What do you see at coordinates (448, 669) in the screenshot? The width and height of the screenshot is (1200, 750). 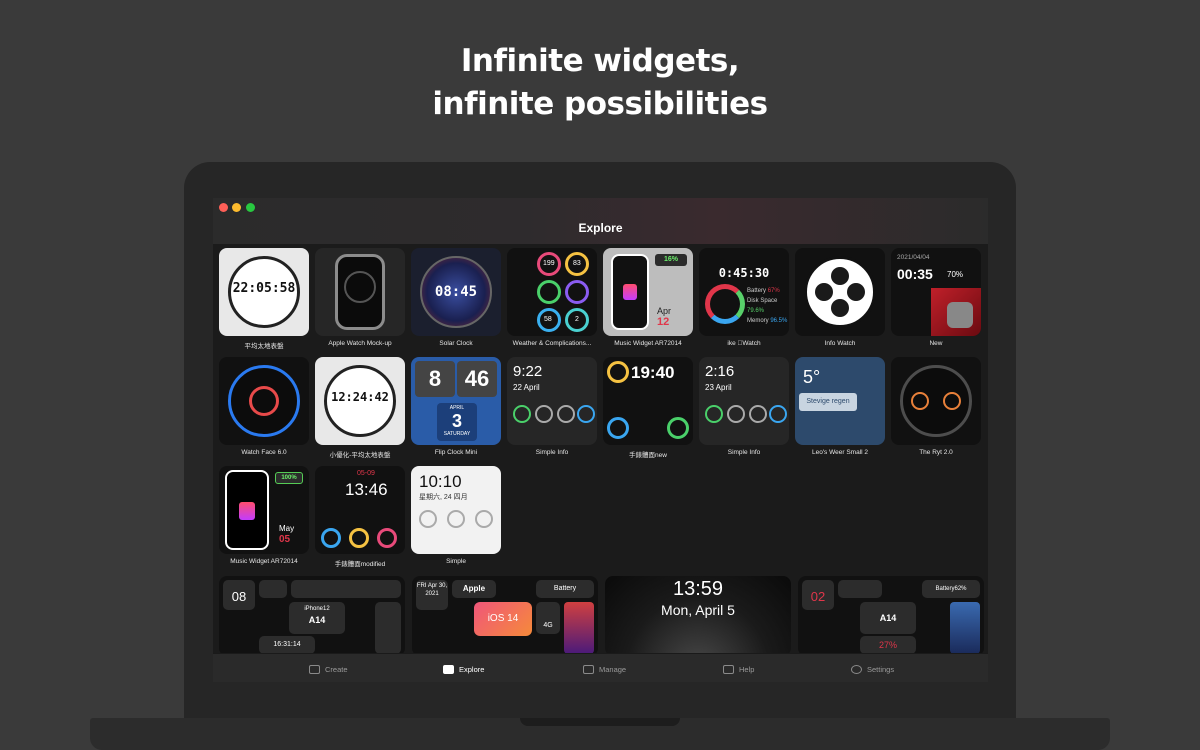 I see `widgets-icon` at bounding box center [448, 669].